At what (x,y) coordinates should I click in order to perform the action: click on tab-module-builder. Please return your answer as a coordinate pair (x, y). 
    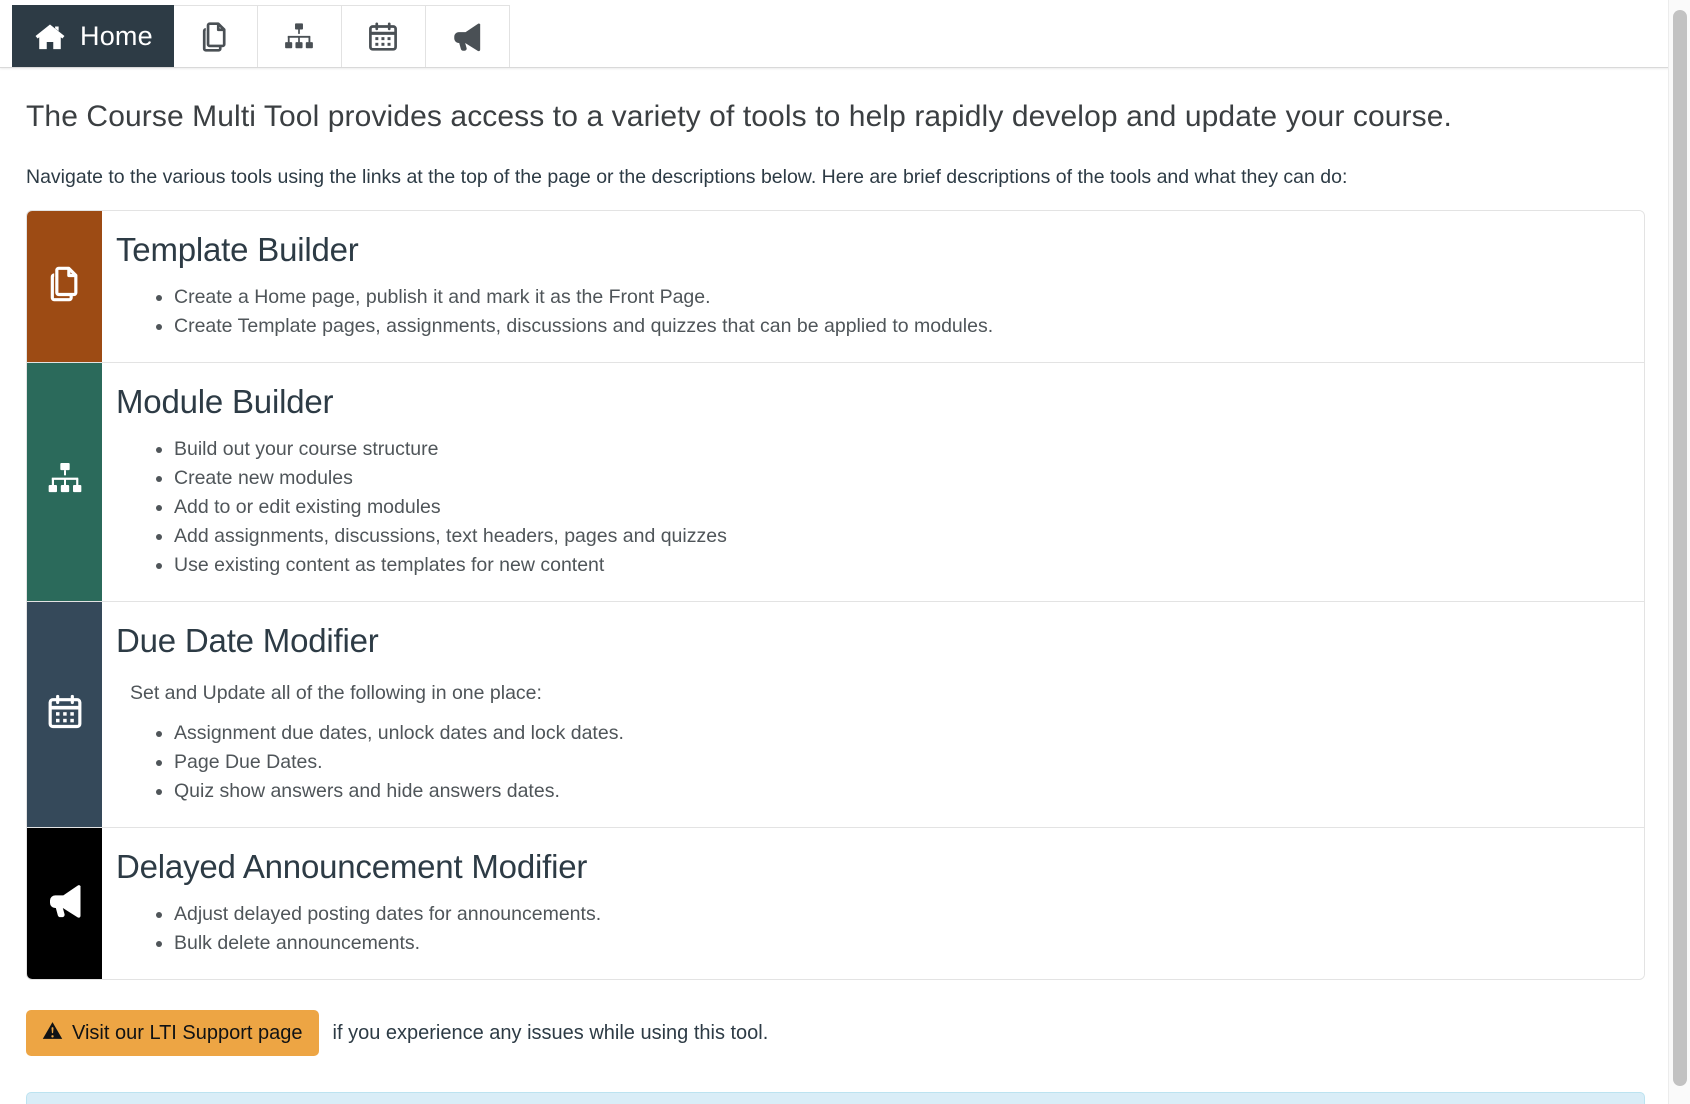
    Looking at the image, I should click on (299, 36).